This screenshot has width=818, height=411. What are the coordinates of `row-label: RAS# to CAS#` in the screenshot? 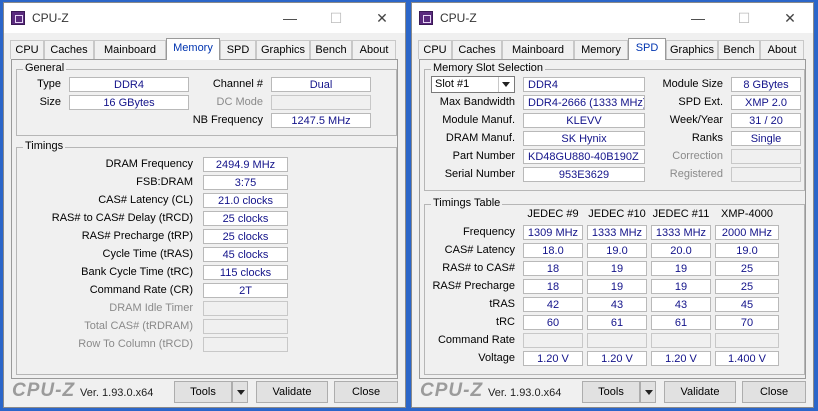 It's located at (478, 268).